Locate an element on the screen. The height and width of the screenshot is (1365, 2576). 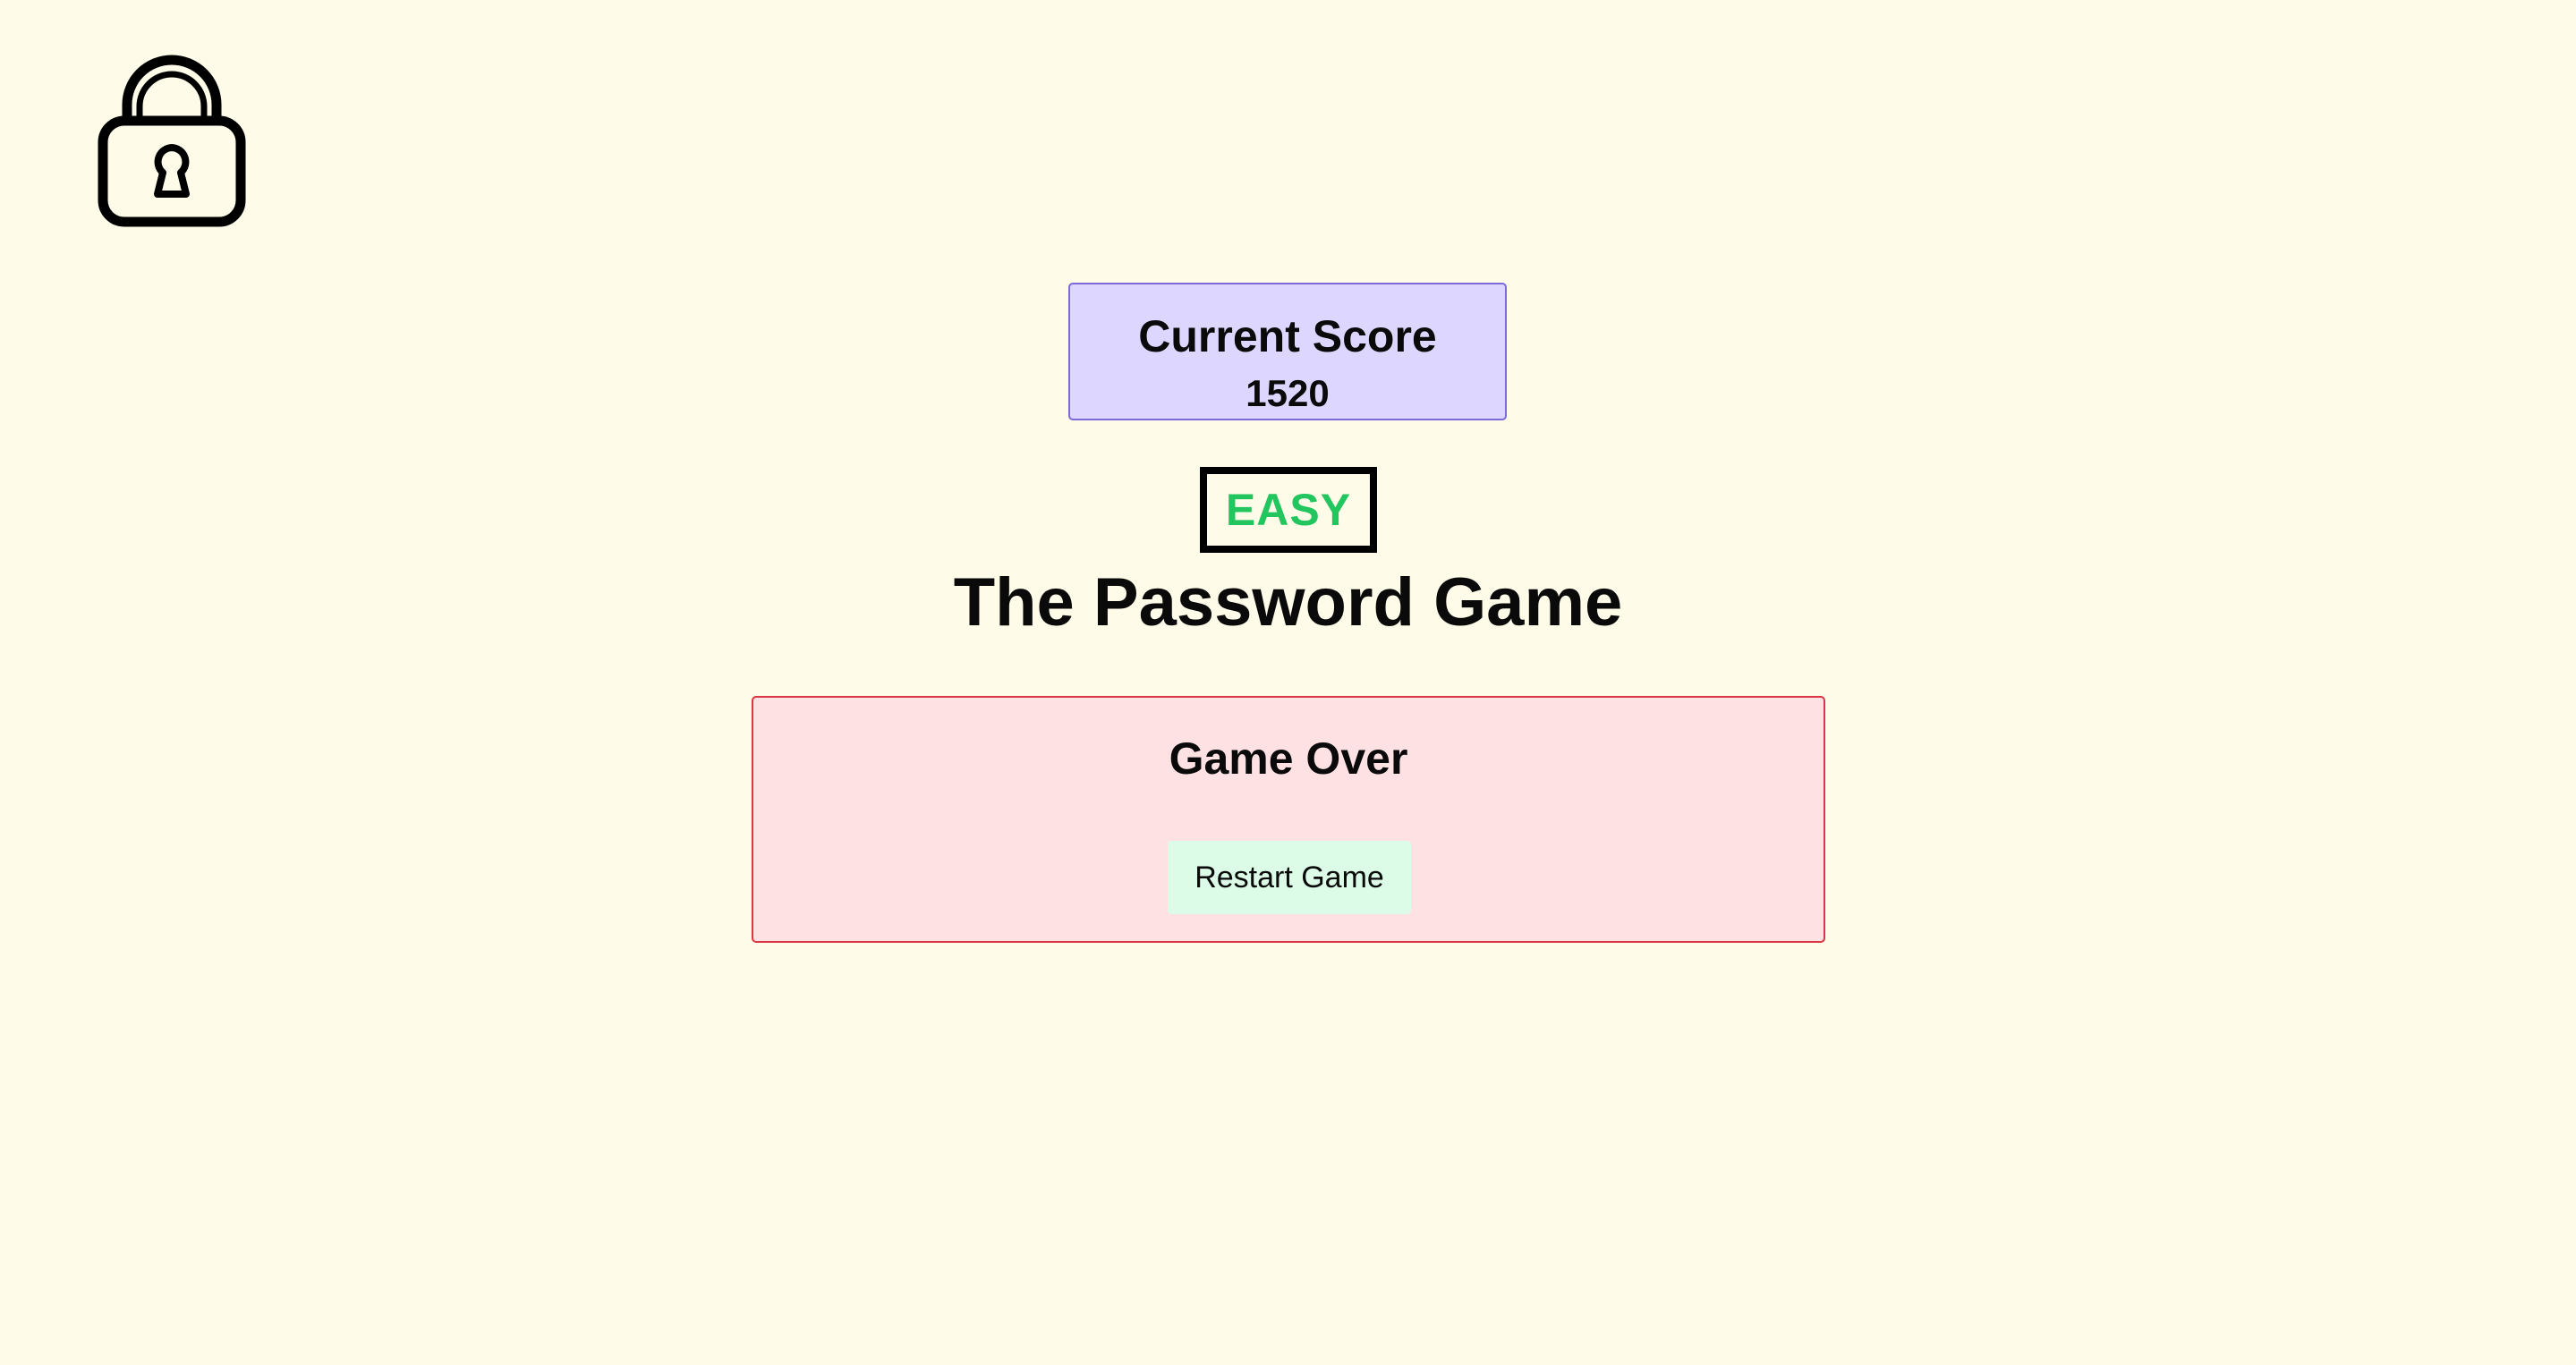
difficulty-badge: EASY is located at coordinates (1288, 510).